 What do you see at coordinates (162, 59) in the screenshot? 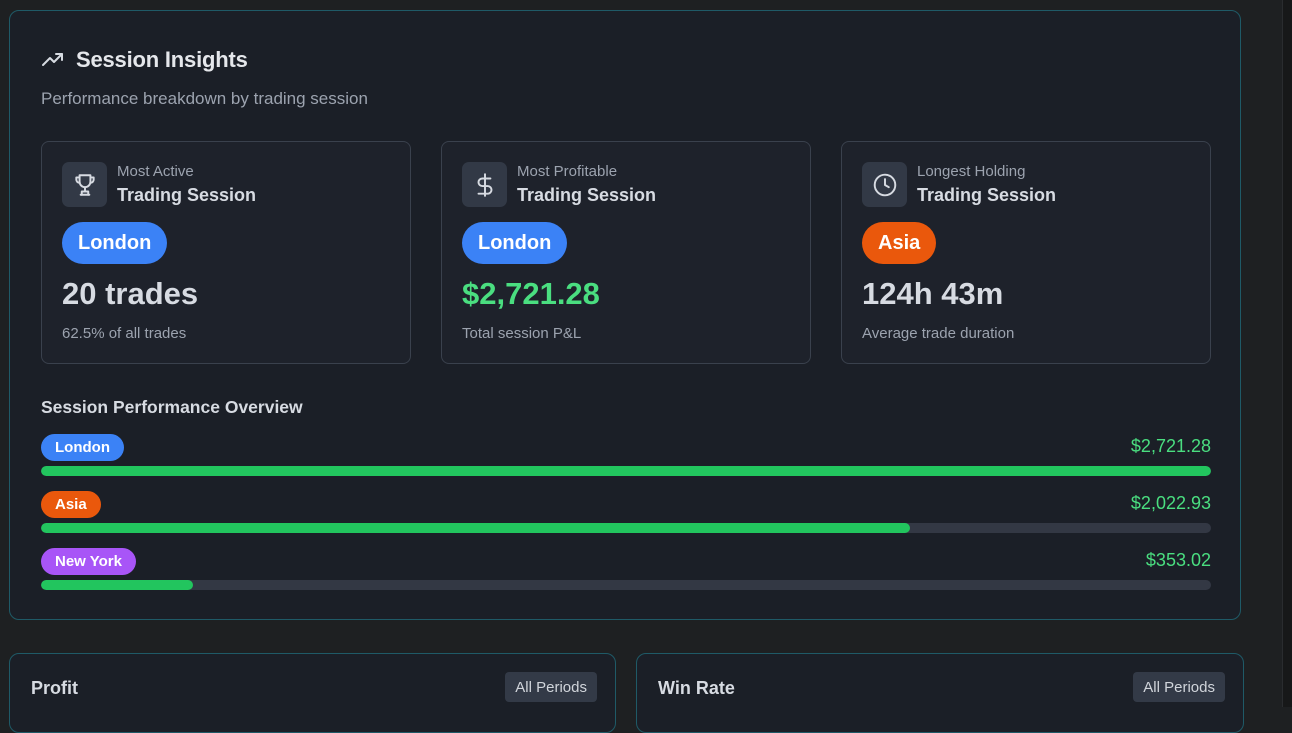
I see `panel-title: Session Insights` at bounding box center [162, 59].